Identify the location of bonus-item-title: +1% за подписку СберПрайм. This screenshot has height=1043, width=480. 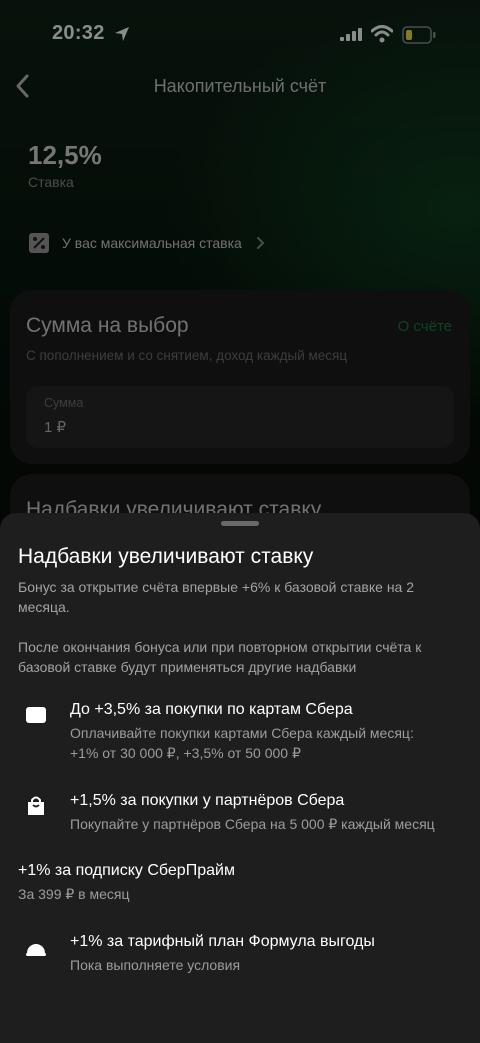
(126, 870).